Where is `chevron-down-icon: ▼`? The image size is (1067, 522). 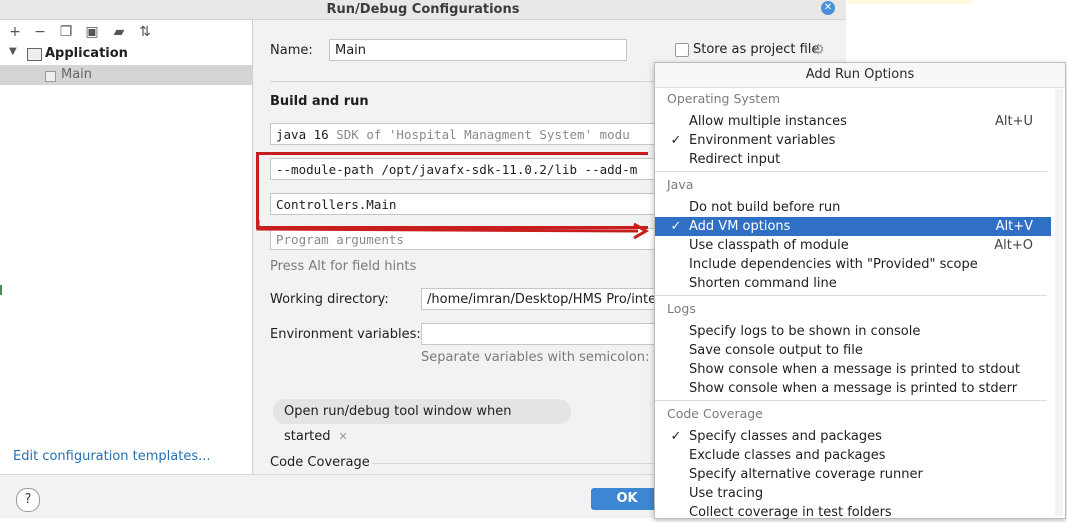
chevron-down-icon: ▼ is located at coordinates (13, 51).